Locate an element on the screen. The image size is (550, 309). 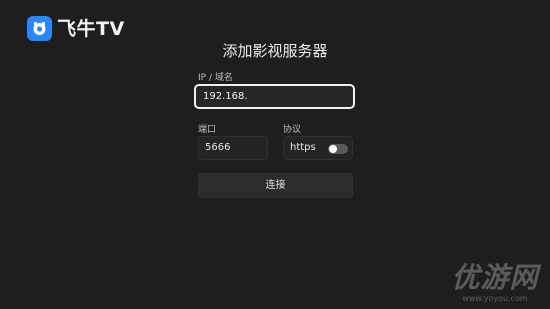
watermark-url: www.yoyou.com is located at coordinates (495, 298).